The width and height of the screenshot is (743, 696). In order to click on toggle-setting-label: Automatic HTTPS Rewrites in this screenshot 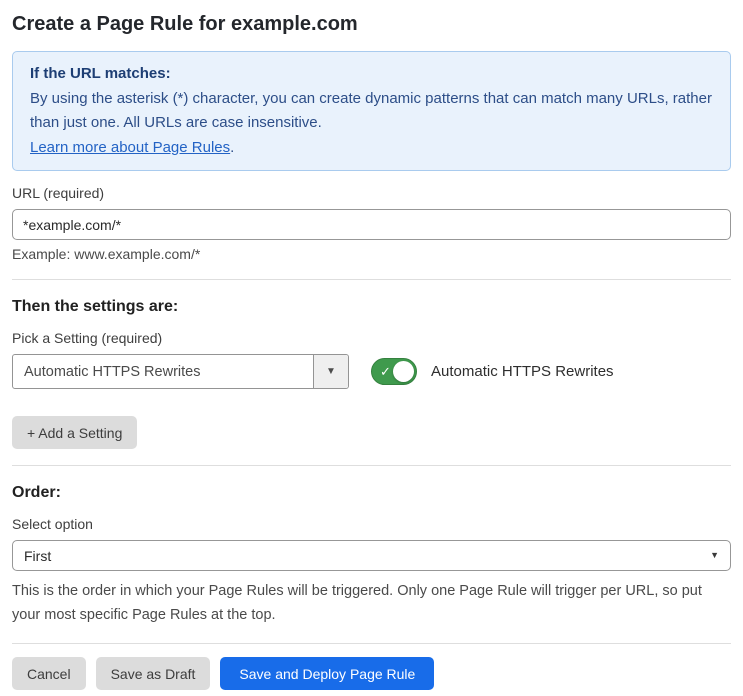, I will do `click(522, 371)`.